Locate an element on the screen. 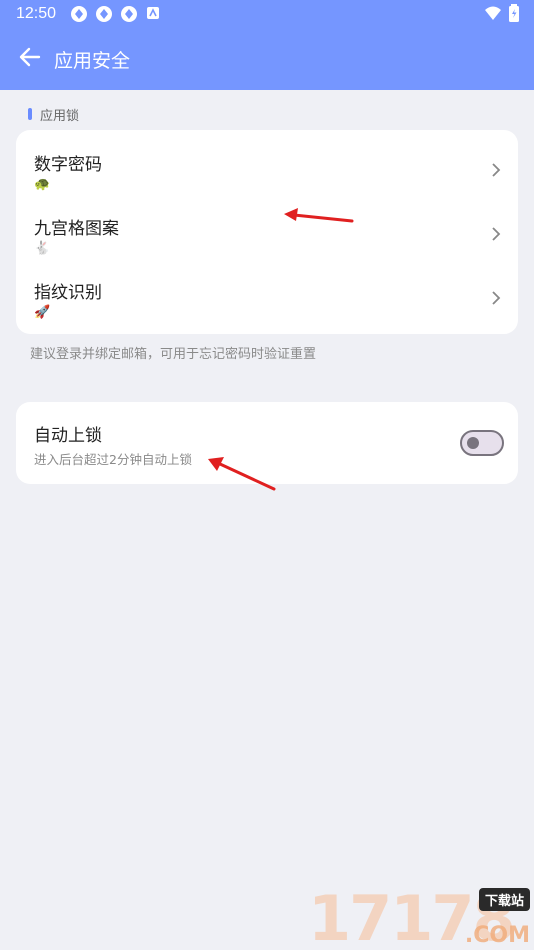  lock-option-fingerprint: 指纹识别 🚀 is located at coordinates (267, 296).